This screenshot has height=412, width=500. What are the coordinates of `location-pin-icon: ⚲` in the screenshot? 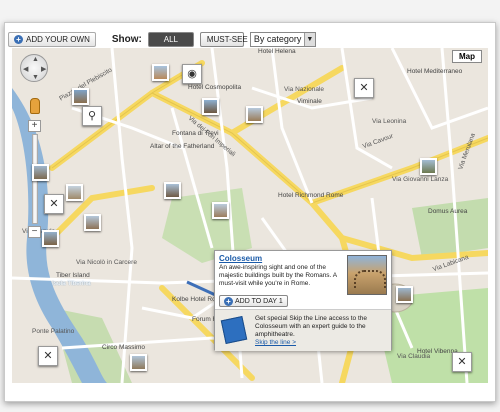 It's located at (92, 116).